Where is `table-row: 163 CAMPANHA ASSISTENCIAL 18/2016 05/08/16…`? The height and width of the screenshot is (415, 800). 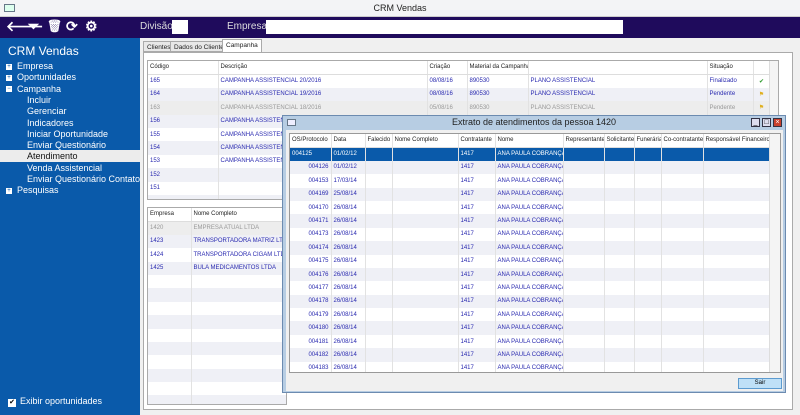 table-row: 163 CAMPANHA ASSISTENCIAL 18/2016 05/08/16… is located at coordinates (459, 108).